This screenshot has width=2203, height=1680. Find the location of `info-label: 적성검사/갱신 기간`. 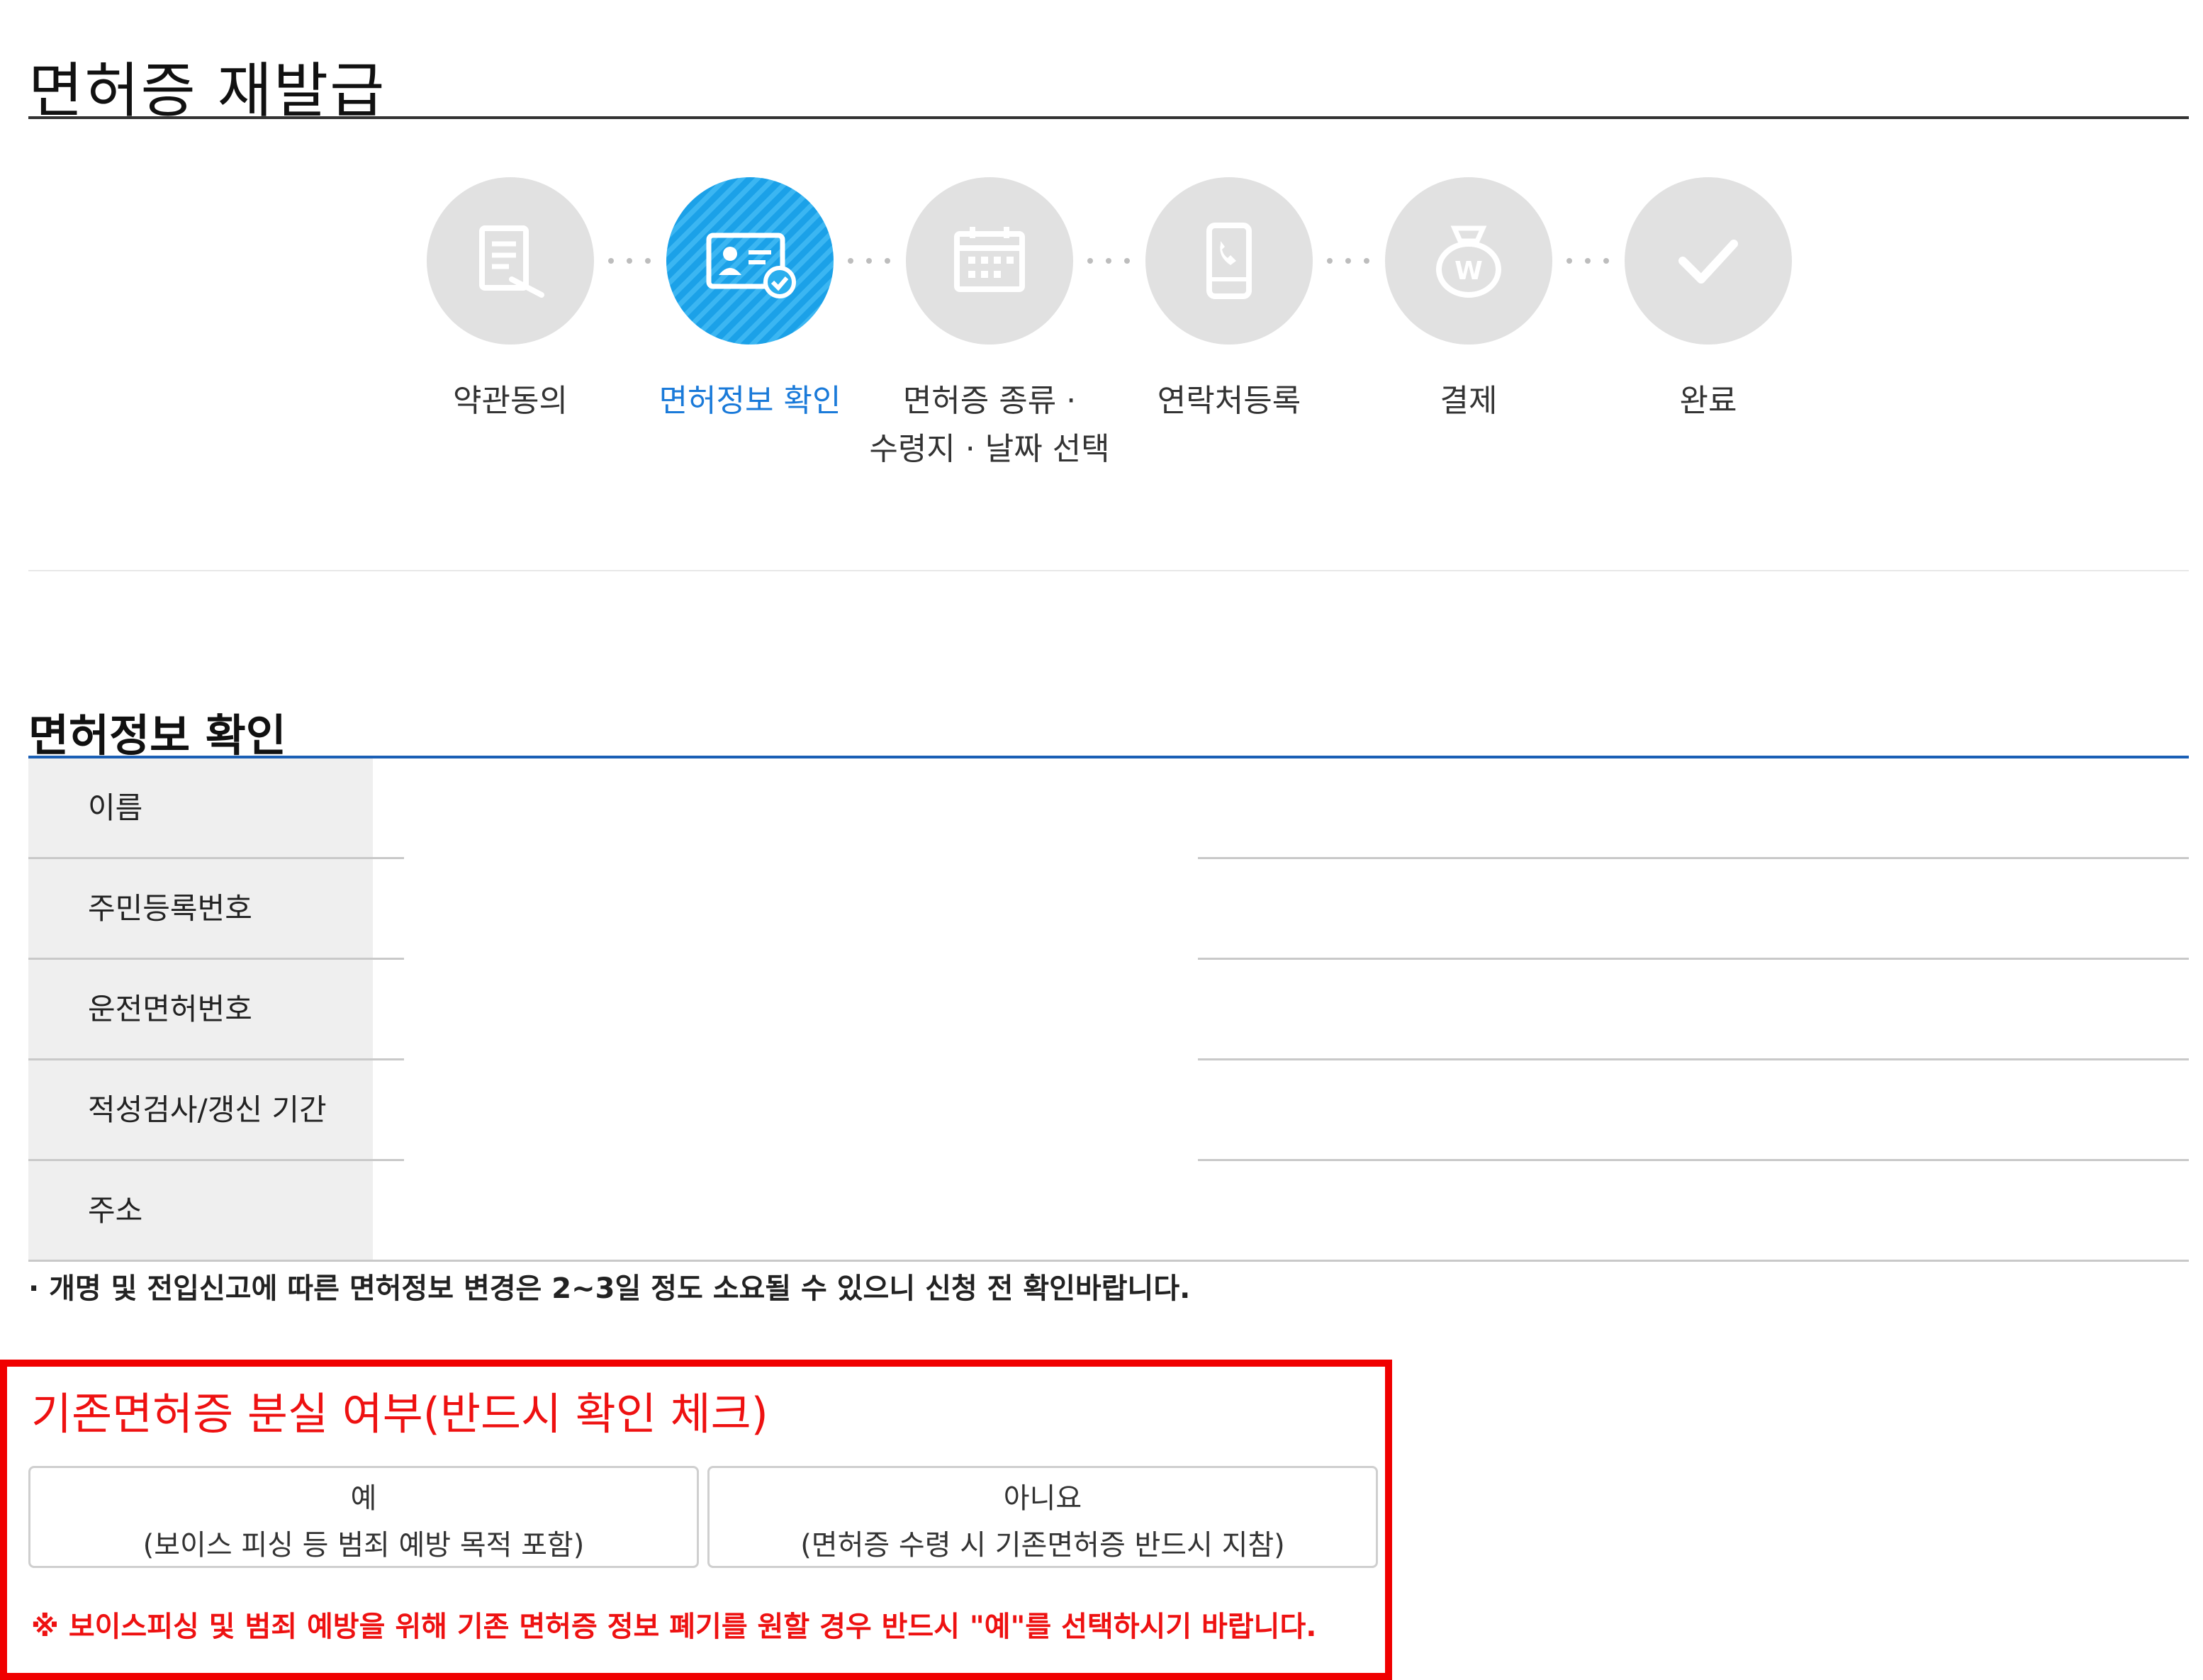

info-label: 적성검사/갱신 기간 is located at coordinates (200, 1110).